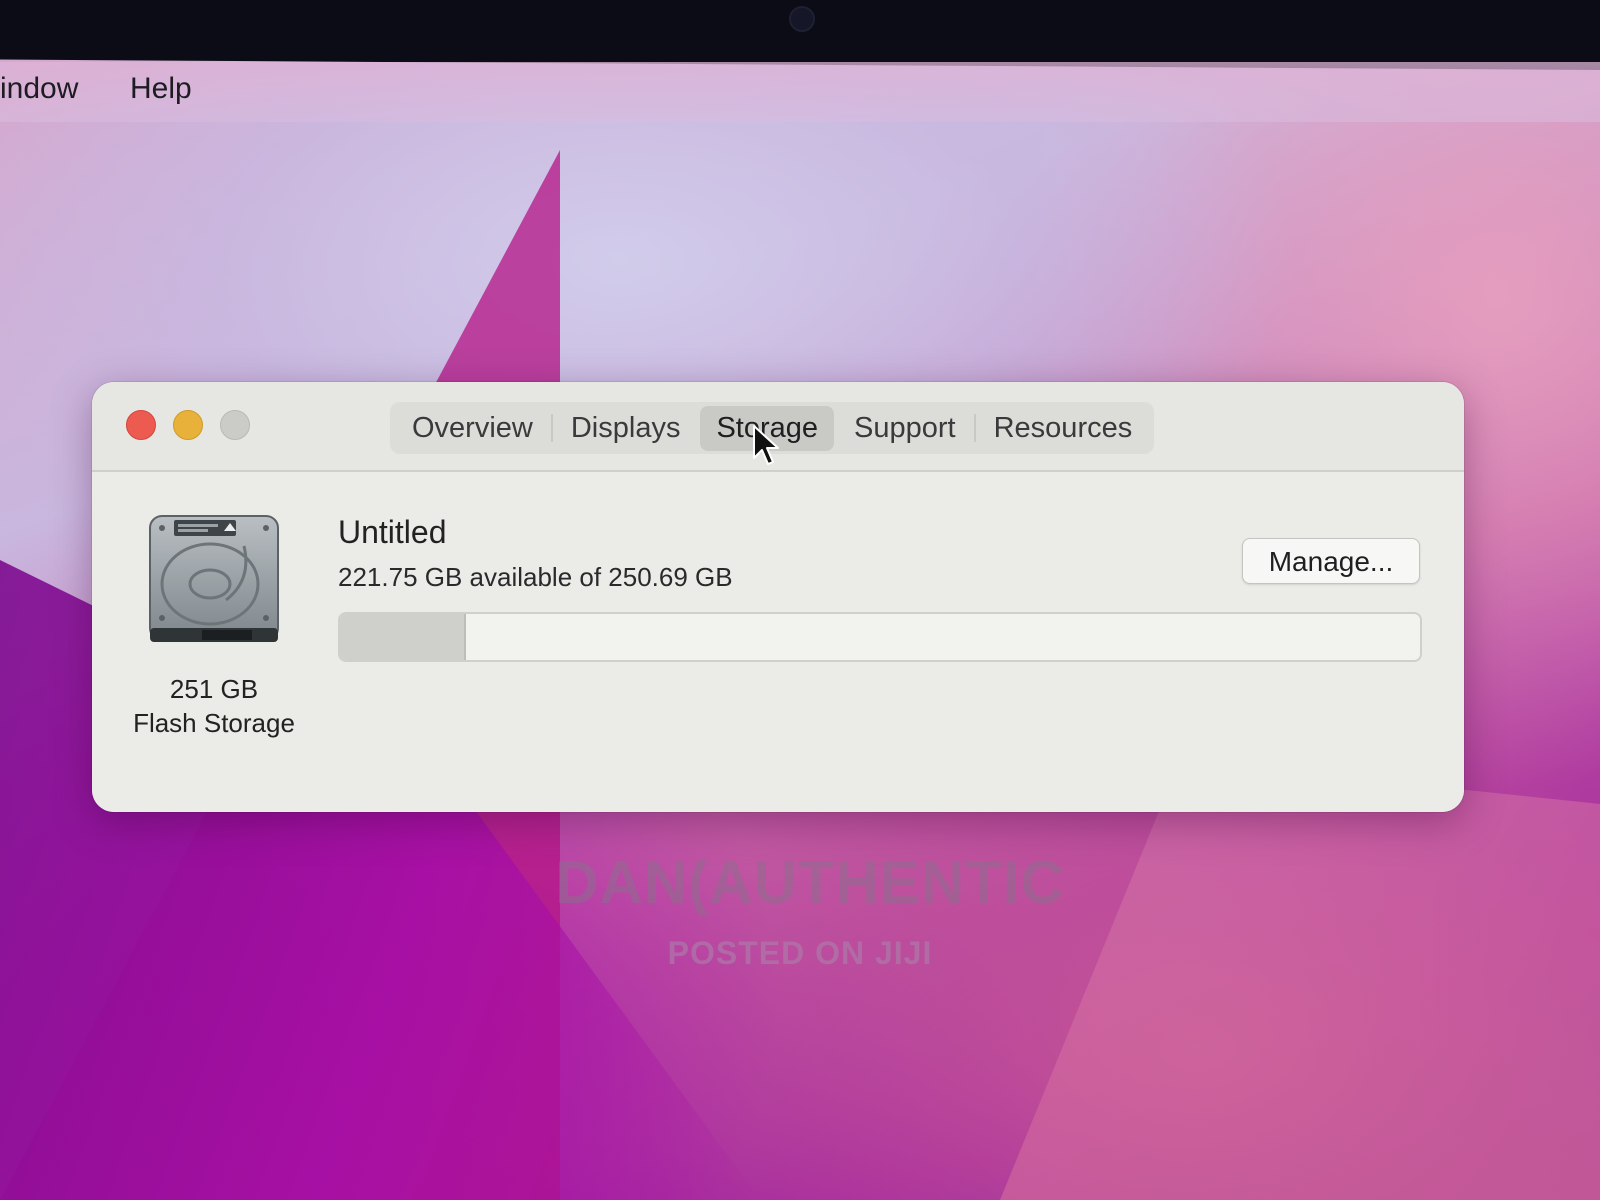  I want to click on zoom-button, so click(235, 425).